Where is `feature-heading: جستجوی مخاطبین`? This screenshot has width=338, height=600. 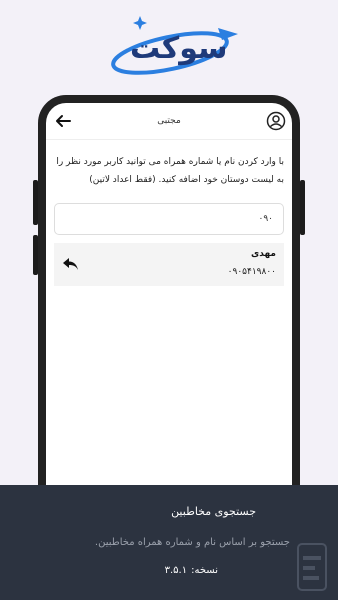
feature-heading: جستجوی مخاطبین is located at coordinates (213, 511).